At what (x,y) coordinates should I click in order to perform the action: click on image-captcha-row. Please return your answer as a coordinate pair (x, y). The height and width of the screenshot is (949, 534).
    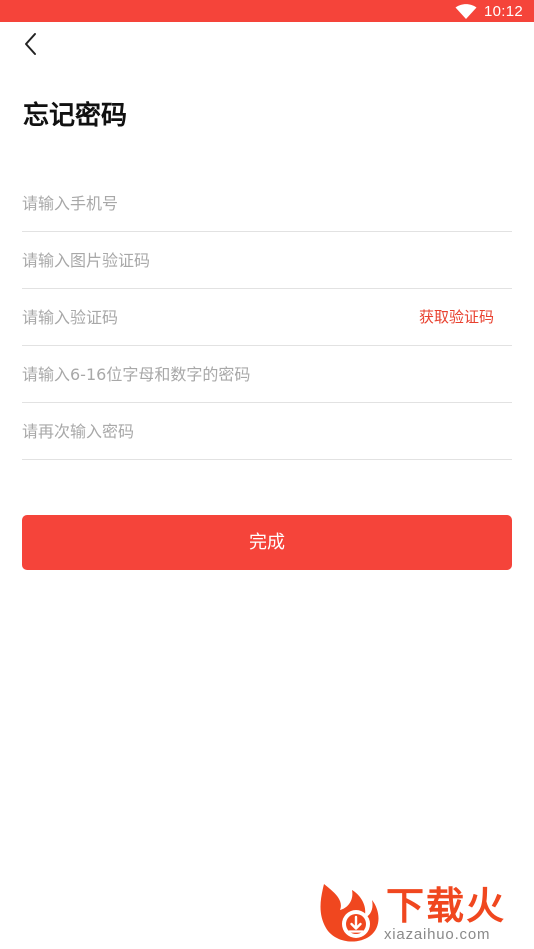
    Looking at the image, I should click on (267, 260).